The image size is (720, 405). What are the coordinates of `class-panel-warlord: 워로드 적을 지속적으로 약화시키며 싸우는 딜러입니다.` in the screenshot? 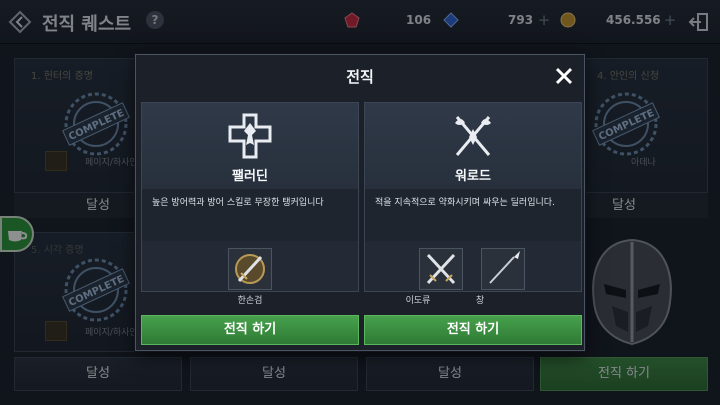 It's located at (473, 197).